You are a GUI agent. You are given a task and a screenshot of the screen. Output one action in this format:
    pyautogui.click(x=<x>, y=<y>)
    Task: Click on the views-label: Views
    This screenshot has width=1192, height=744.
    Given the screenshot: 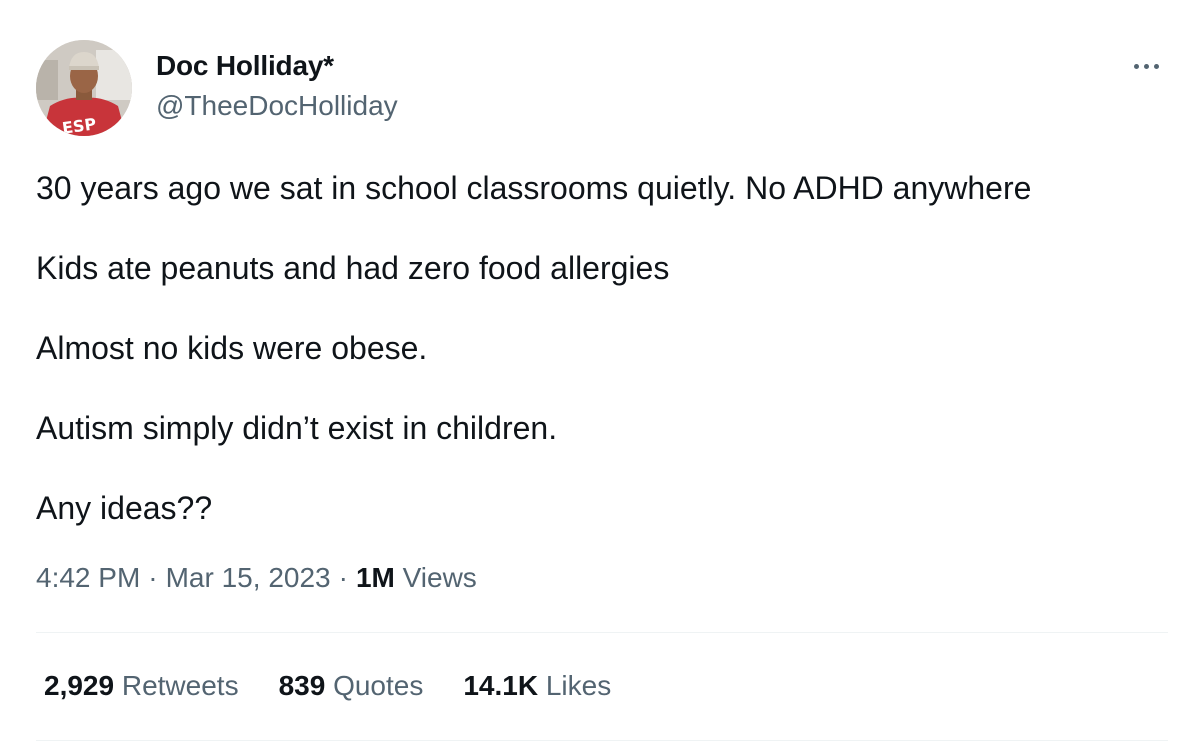 What is the action you would take?
    pyautogui.click(x=439, y=577)
    